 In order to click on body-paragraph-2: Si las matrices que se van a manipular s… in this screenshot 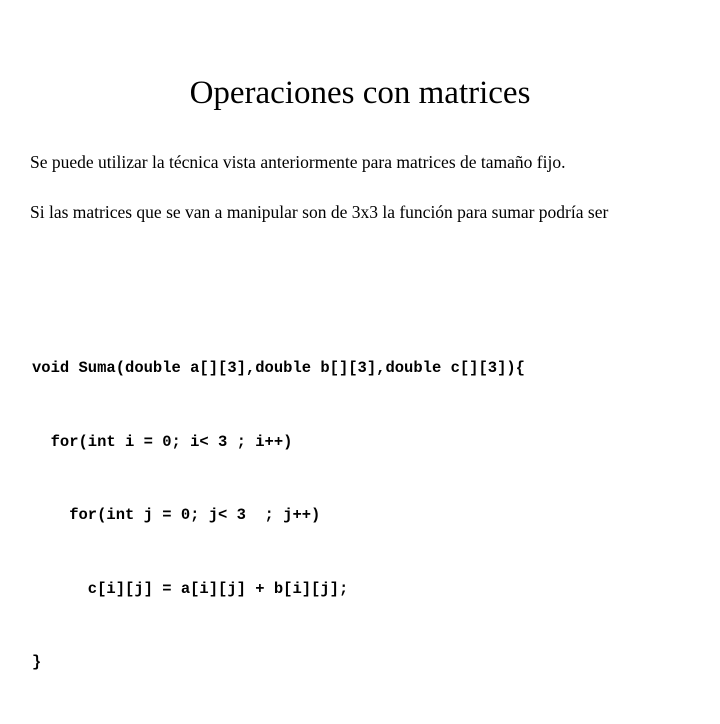, I will do `click(319, 212)`.